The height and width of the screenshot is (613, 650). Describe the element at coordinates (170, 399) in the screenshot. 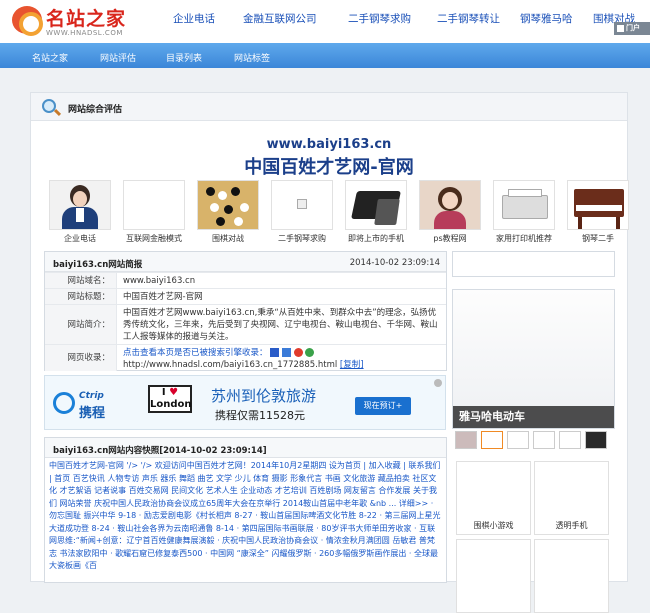

I see `i-love-london-sign: I ♥ London` at that location.